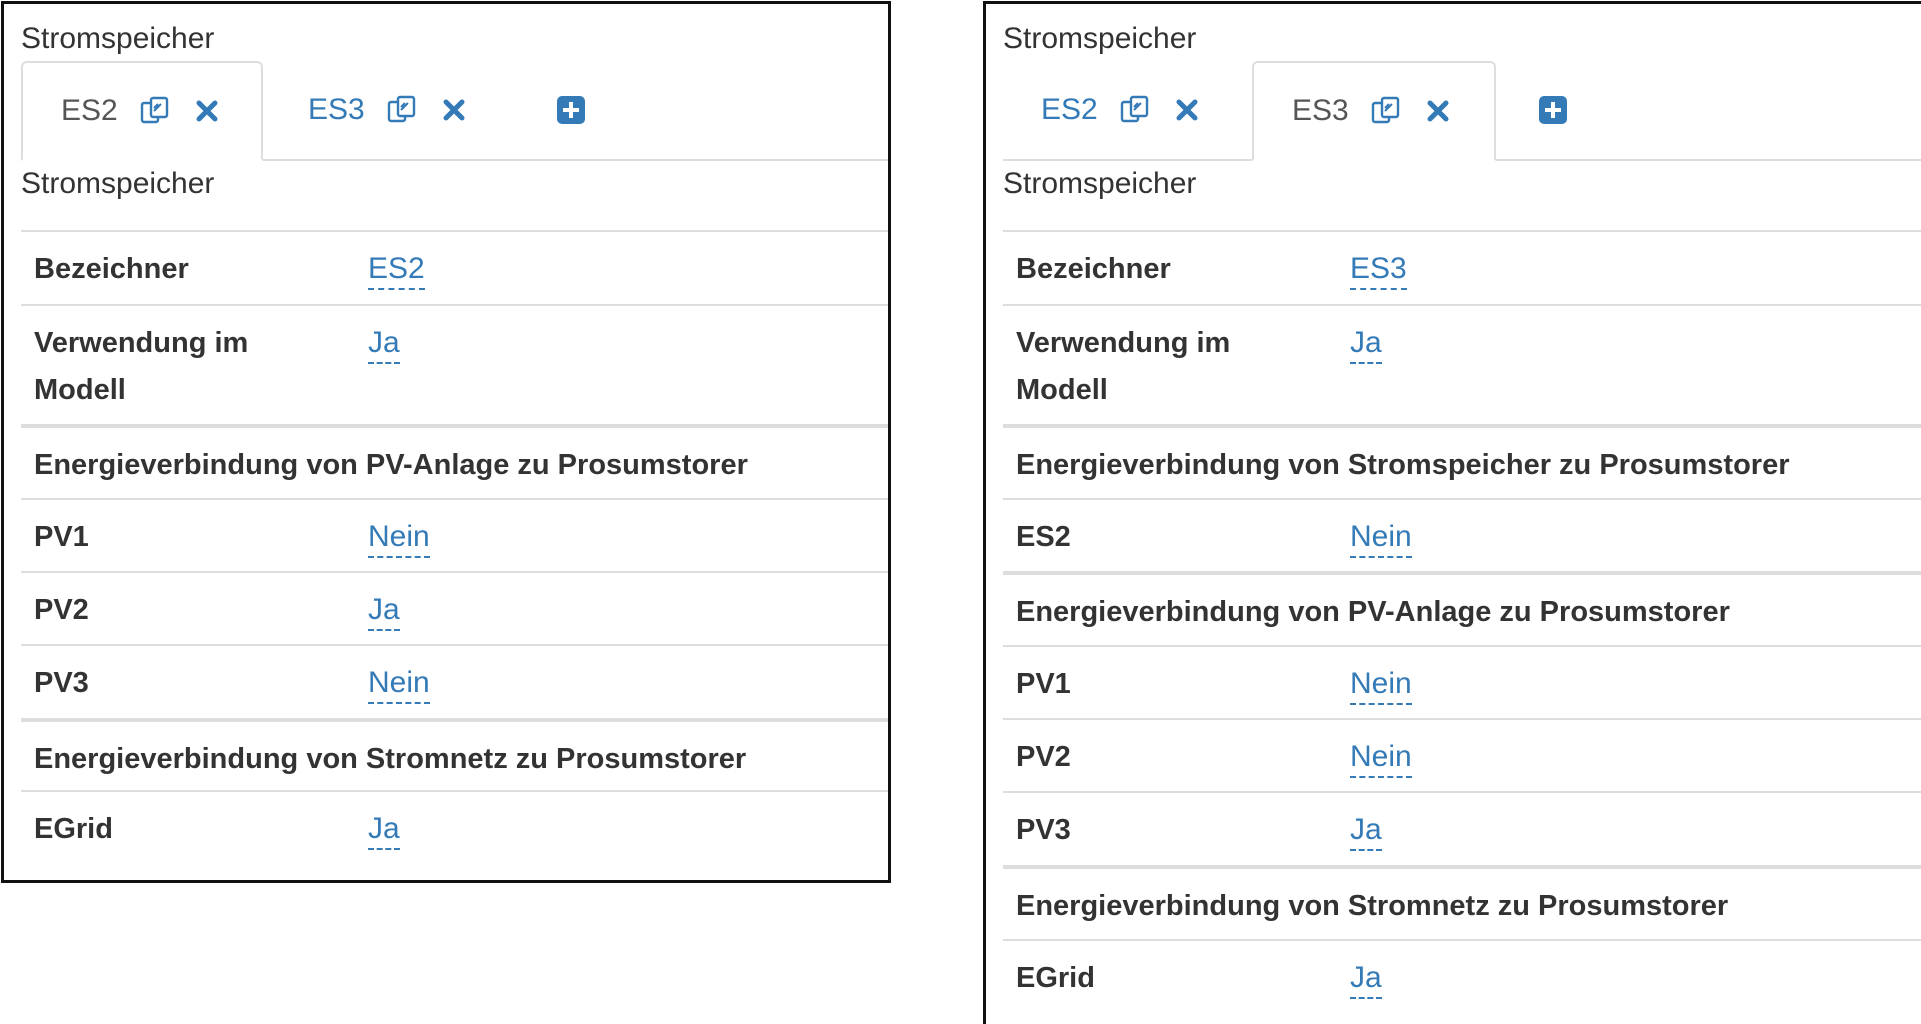 The width and height of the screenshot is (1921, 1024). What do you see at coordinates (1462, 828) in the screenshot?
I see `table-row: PV3 Ja` at bounding box center [1462, 828].